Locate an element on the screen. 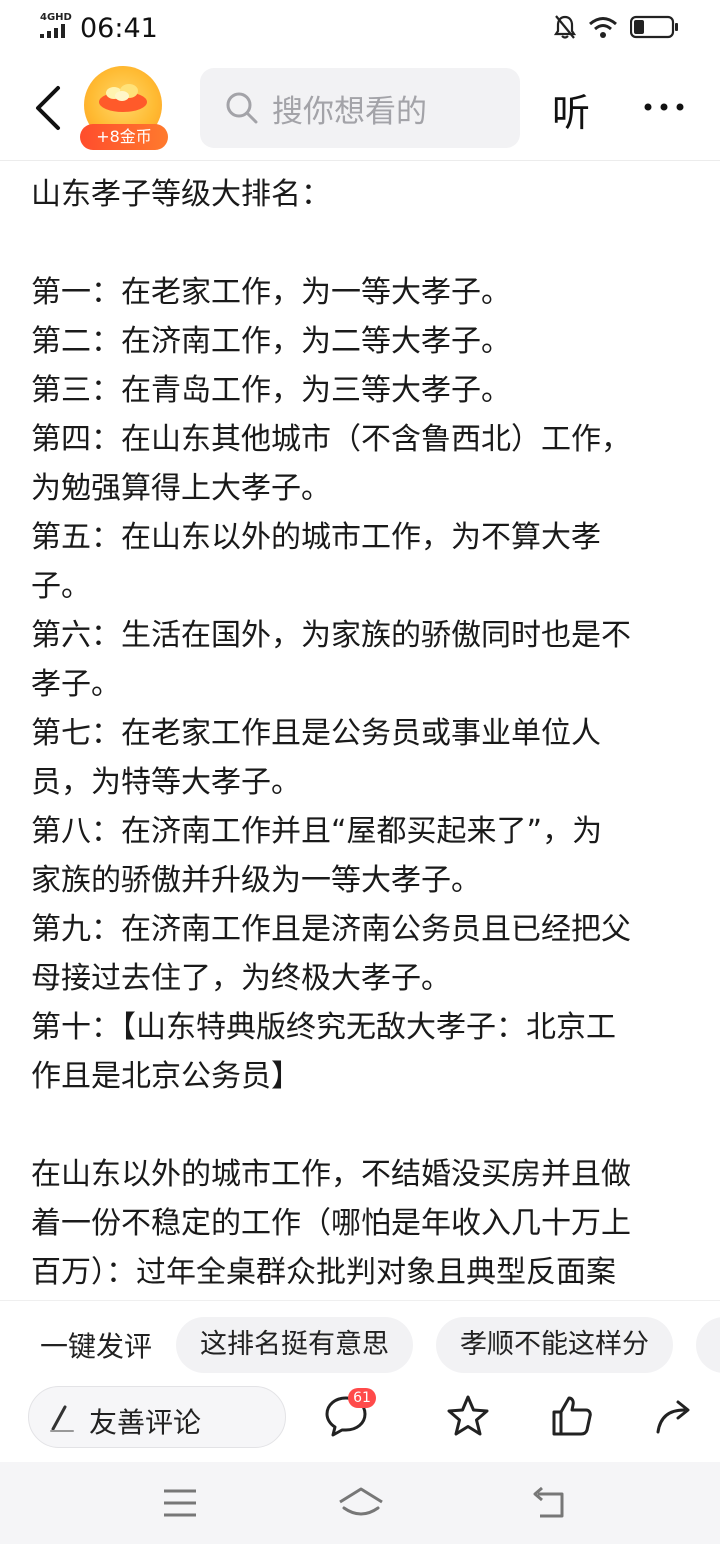  status-icons is located at coordinates (617, 27).